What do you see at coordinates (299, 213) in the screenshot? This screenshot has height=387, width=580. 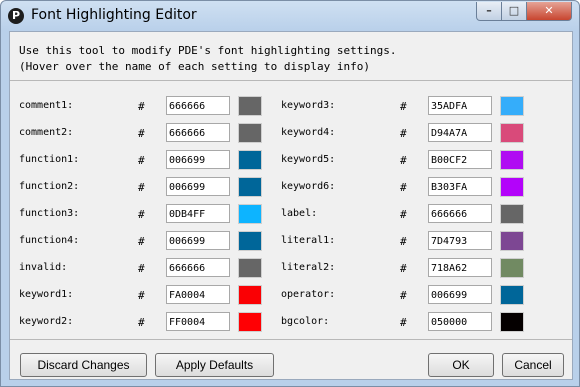 I see `setting-label: label:` at bounding box center [299, 213].